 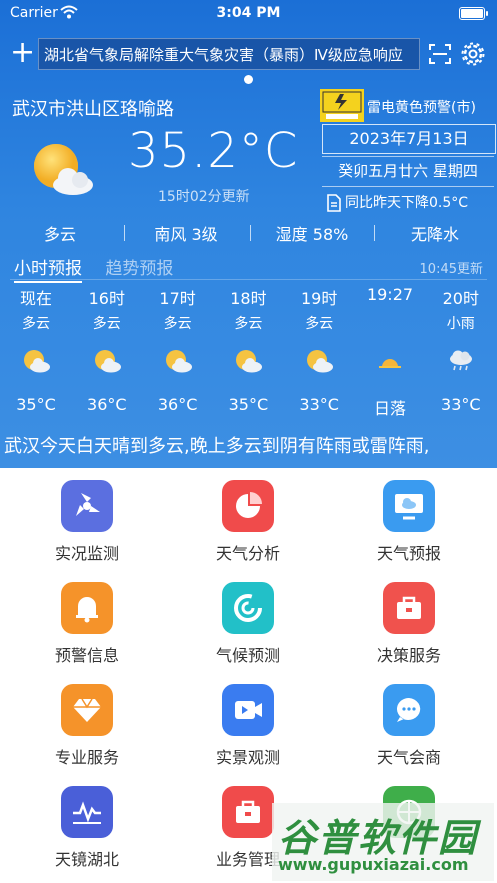 What do you see at coordinates (390, 294) in the screenshot?
I see `hourly-time: 19:27` at bounding box center [390, 294].